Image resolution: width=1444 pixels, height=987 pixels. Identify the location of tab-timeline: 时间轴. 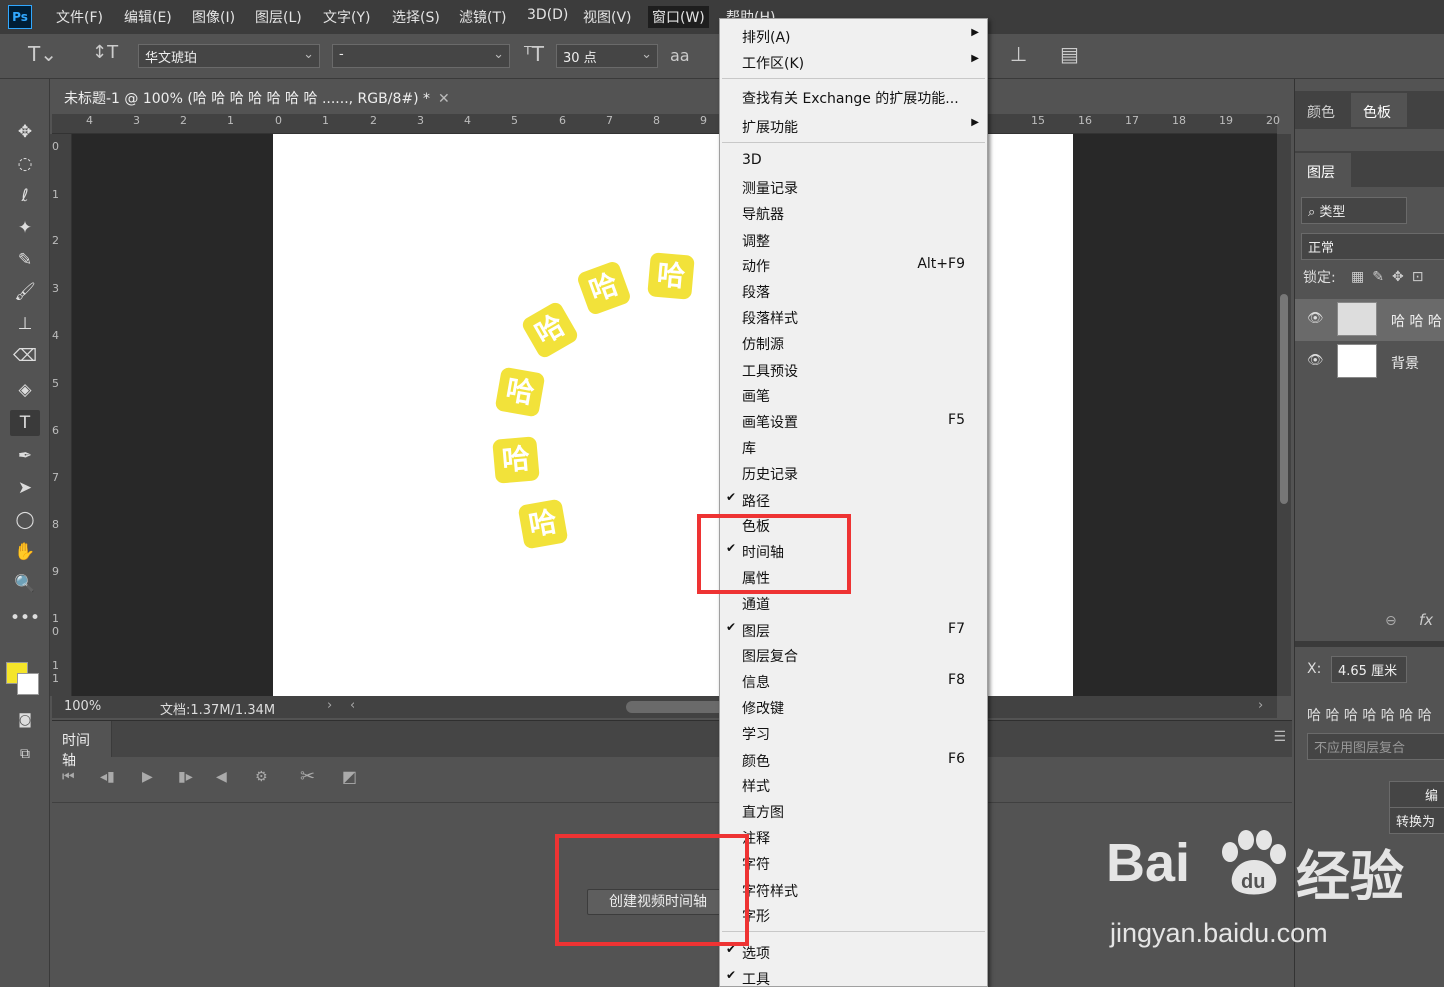
(82, 745).